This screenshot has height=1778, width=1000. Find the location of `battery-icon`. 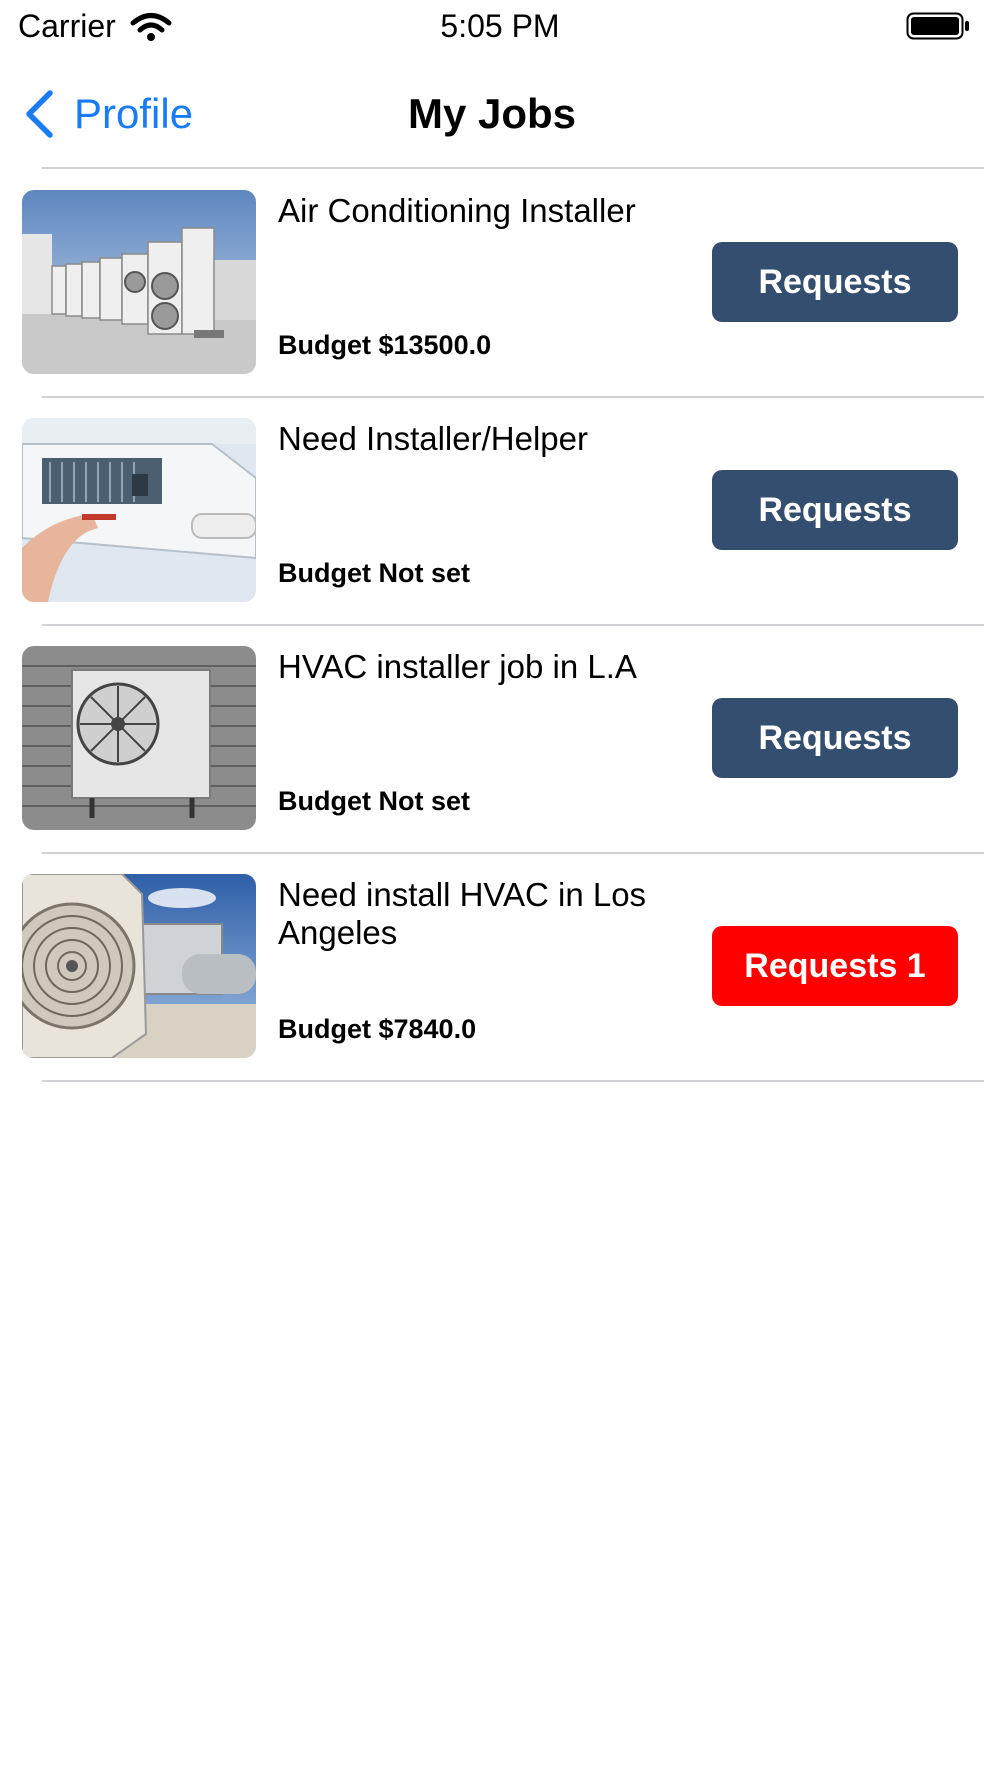

battery-icon is located at coordinates (937, 26).